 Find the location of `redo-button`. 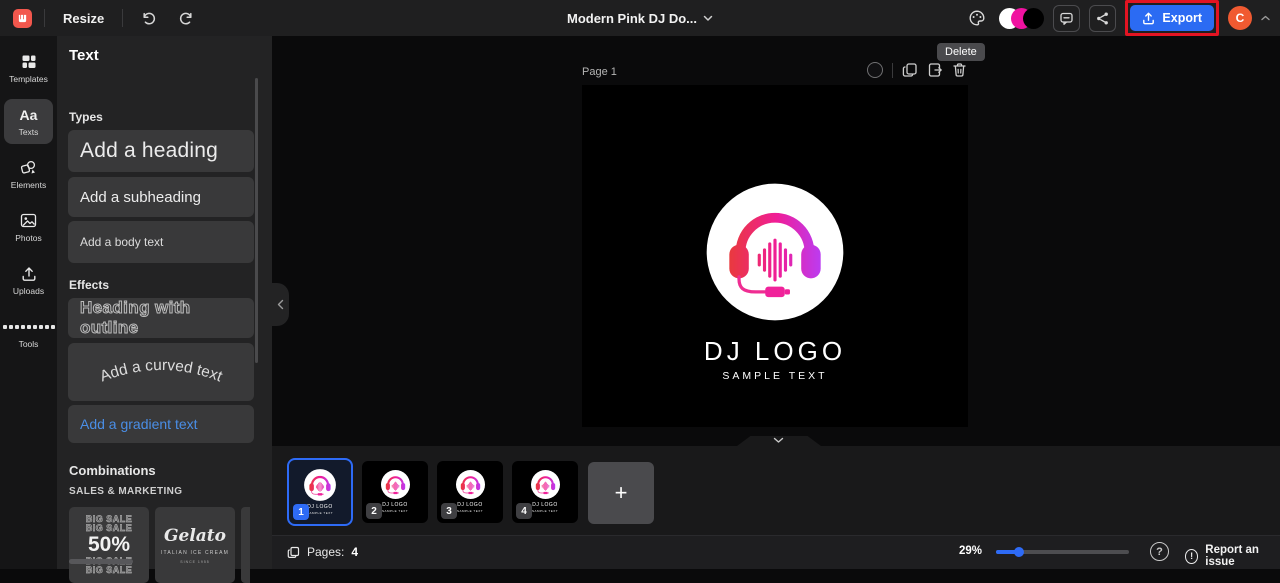

redo-button is located at coordinates (186, 18).